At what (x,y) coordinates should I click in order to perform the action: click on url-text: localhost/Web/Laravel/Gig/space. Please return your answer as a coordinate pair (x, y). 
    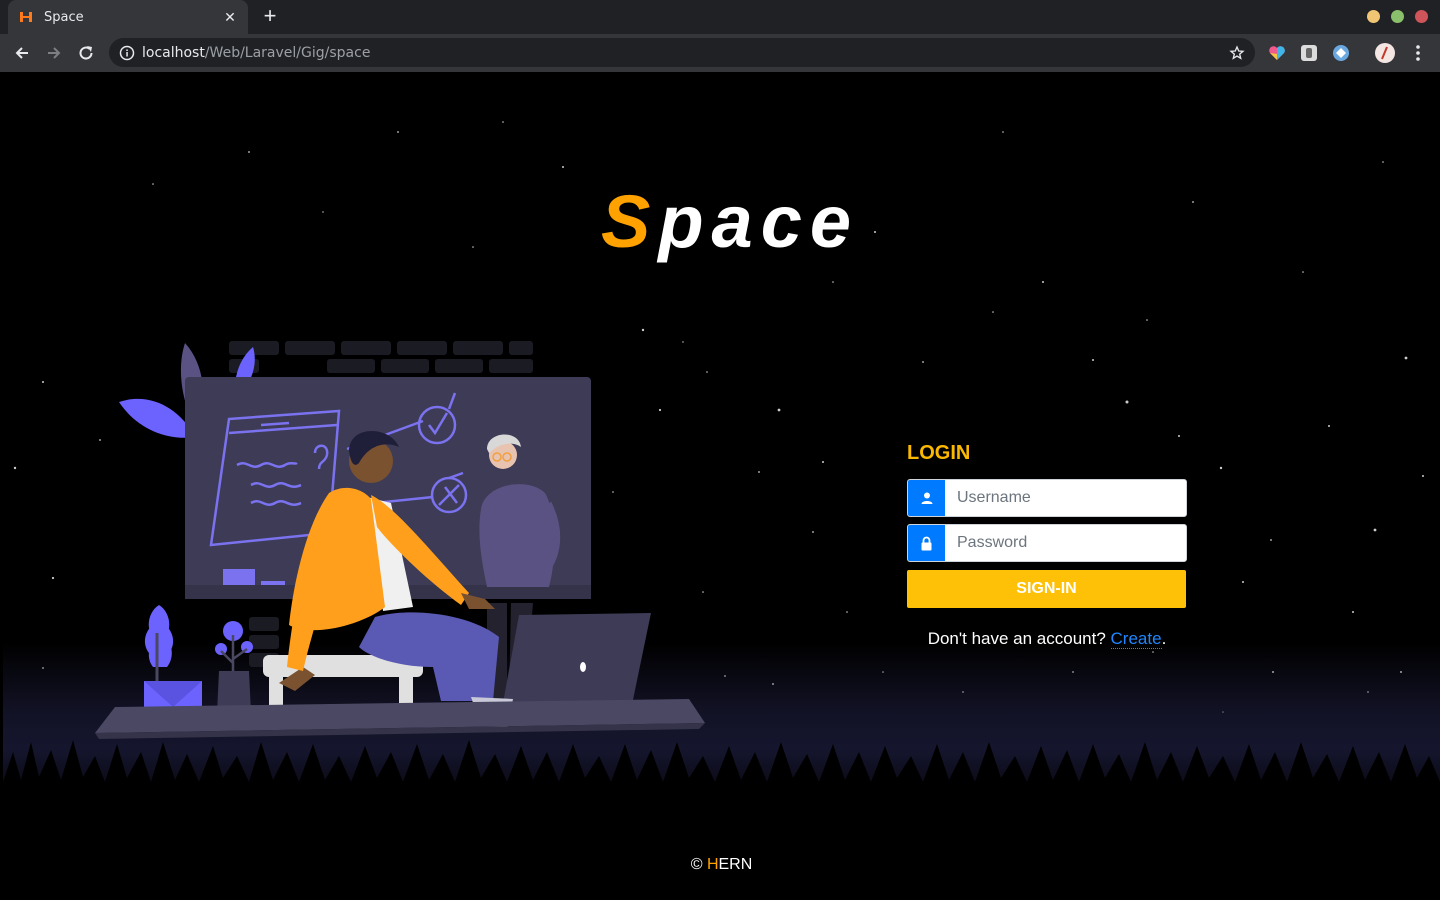
    Looking at the image, I should click on (680, 53).